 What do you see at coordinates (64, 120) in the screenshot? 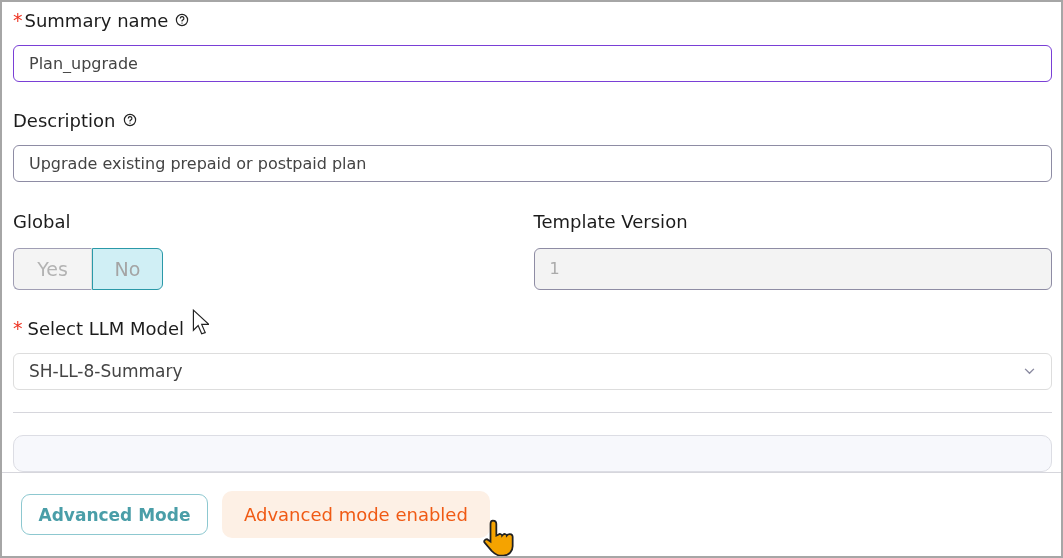
I see `field-label: Description` at bounding box center [64, 120].